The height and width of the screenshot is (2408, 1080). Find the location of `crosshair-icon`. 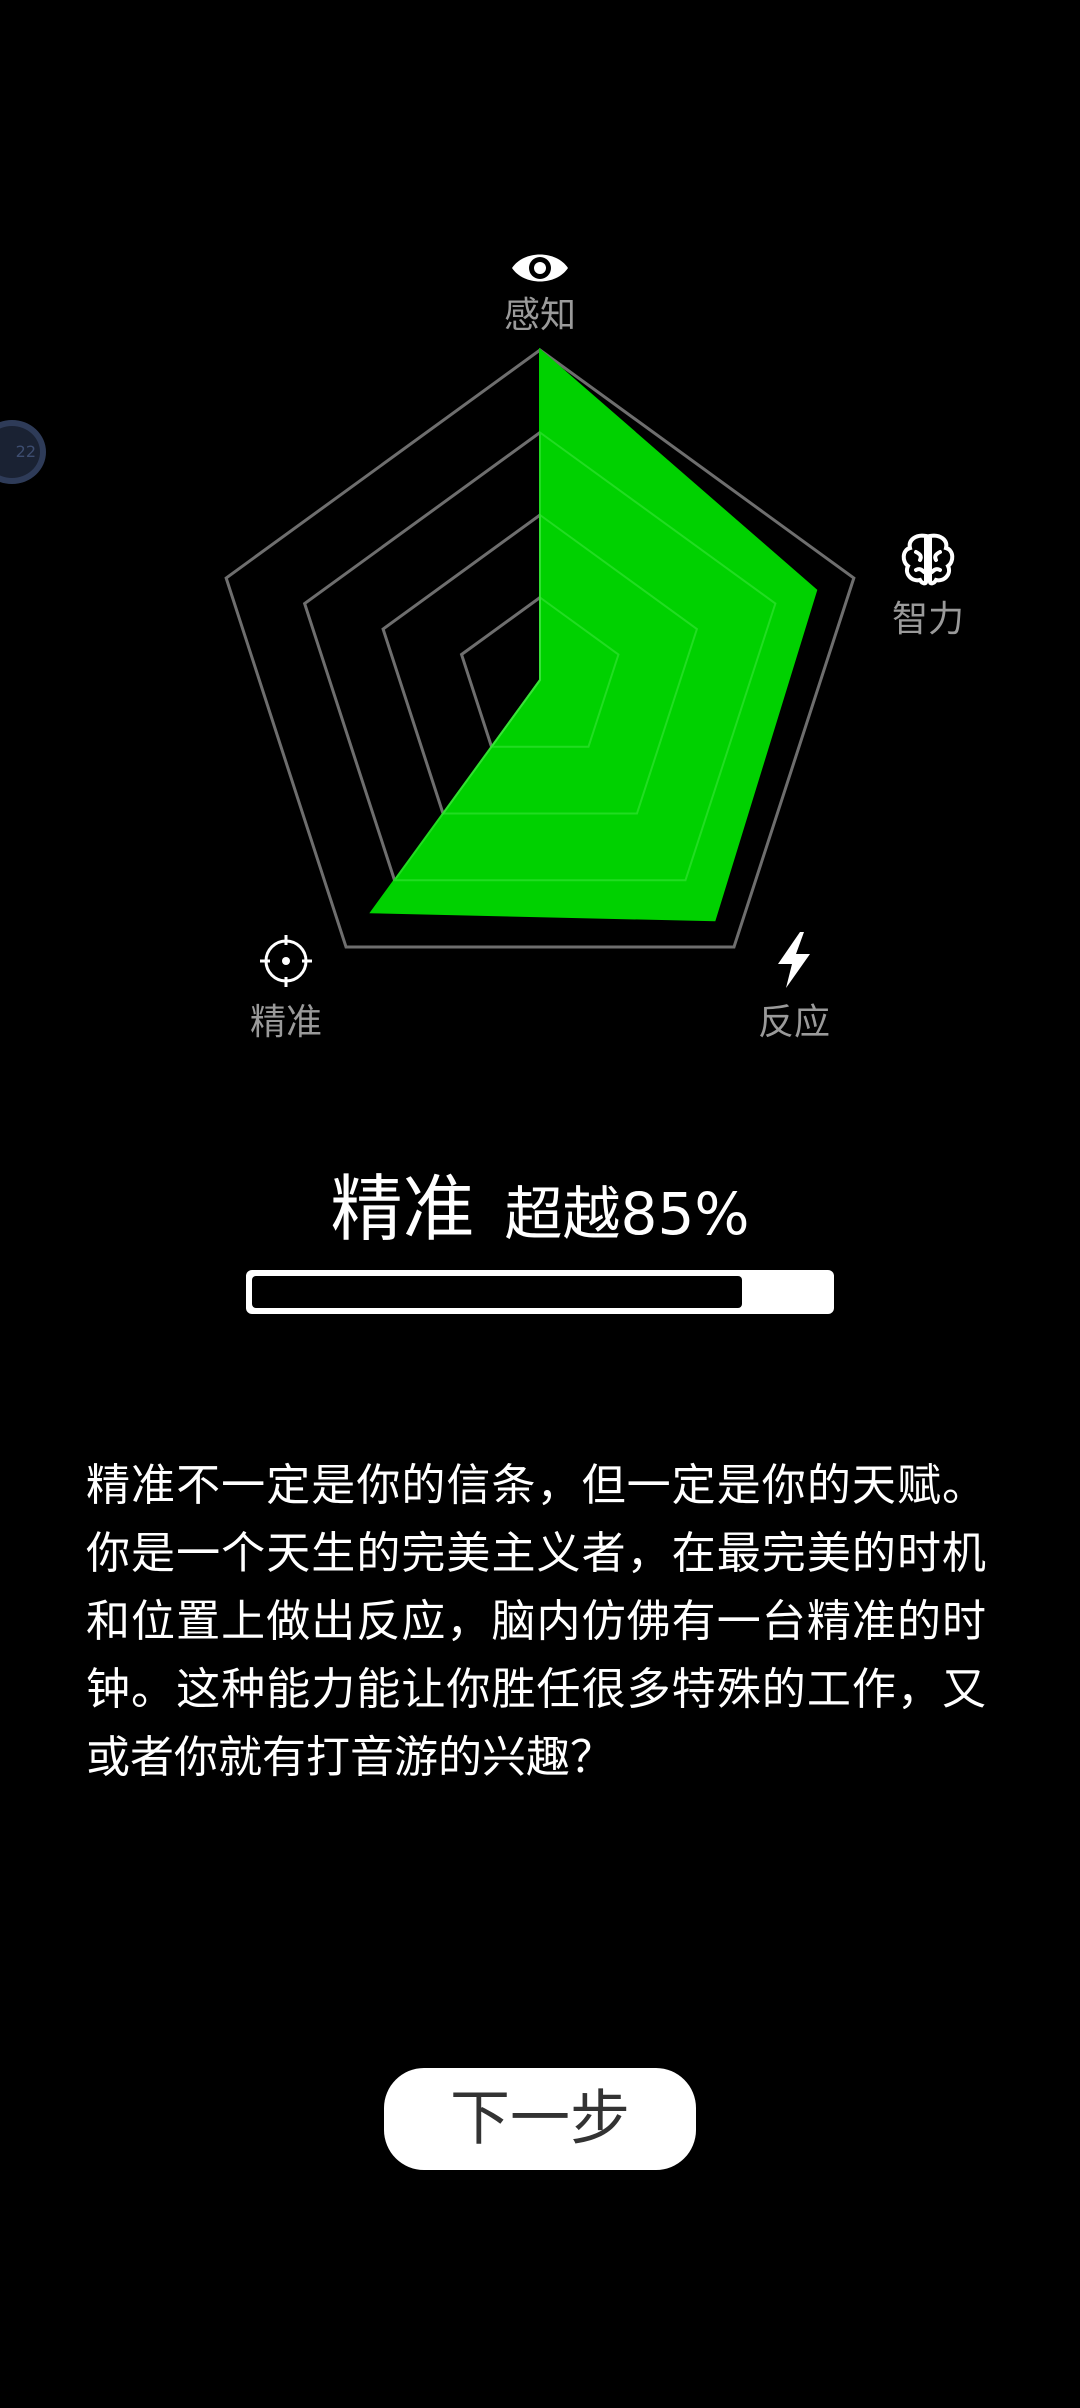

crosshair-icon is located at coordinates (286, 961).